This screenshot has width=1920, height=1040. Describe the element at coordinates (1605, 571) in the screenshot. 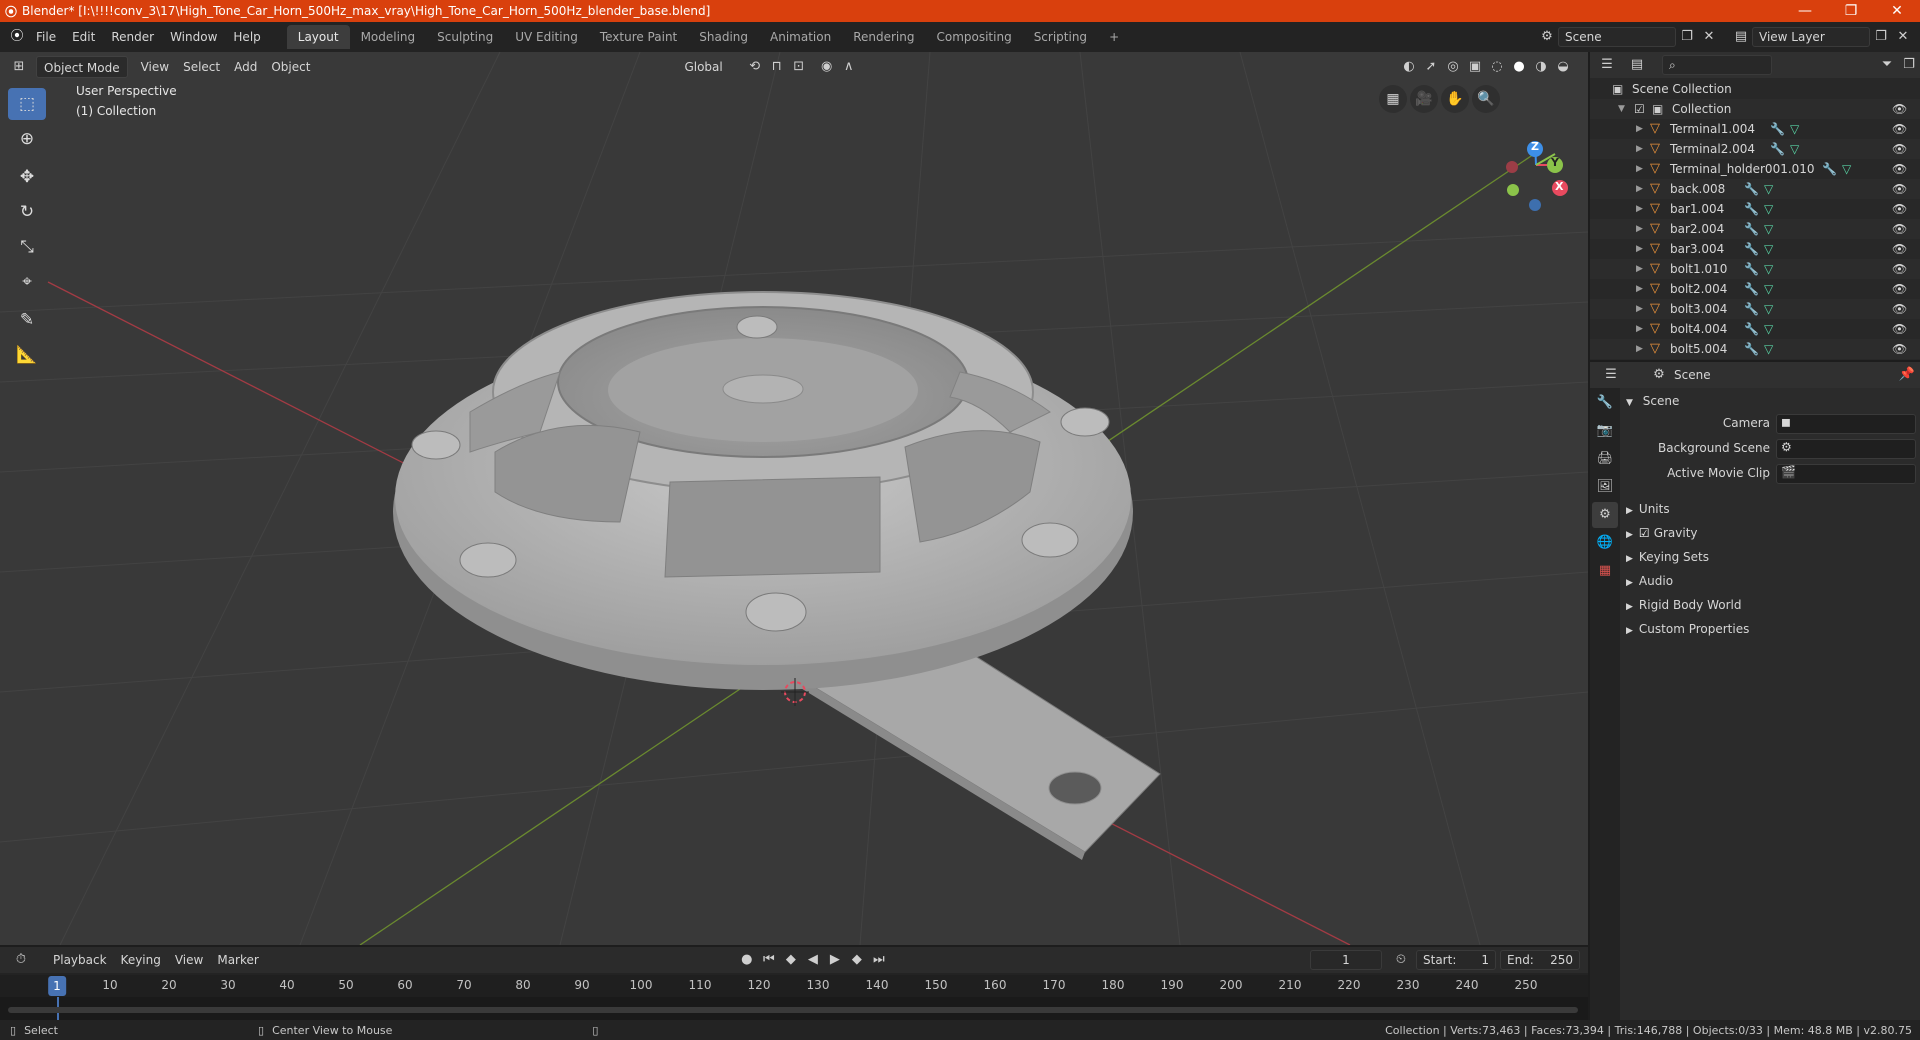

I see `texture-tab-icon: ▦` at that location.